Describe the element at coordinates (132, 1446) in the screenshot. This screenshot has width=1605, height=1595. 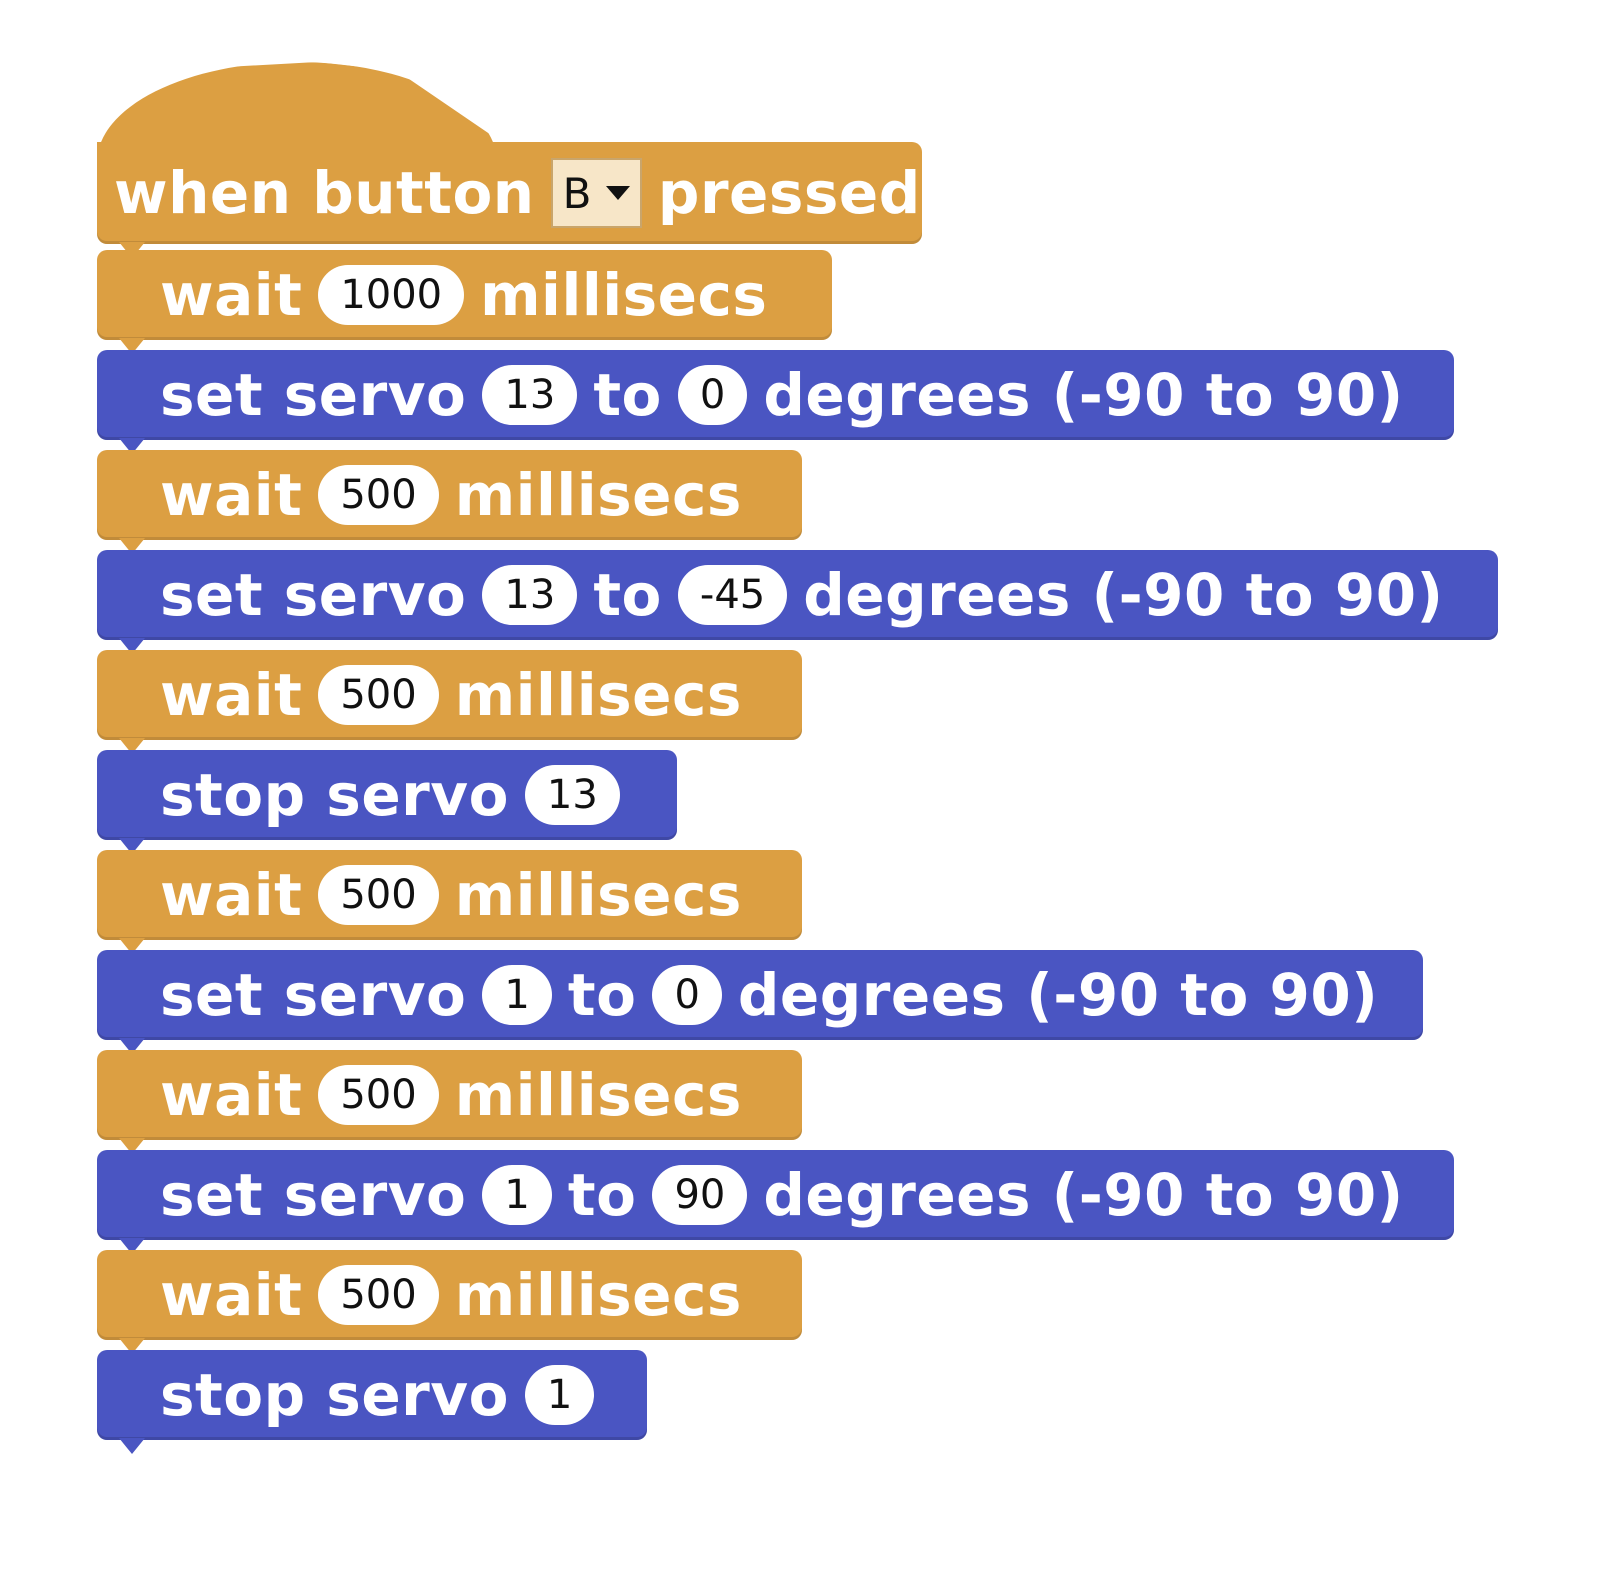
I see `block-notch` at that location.